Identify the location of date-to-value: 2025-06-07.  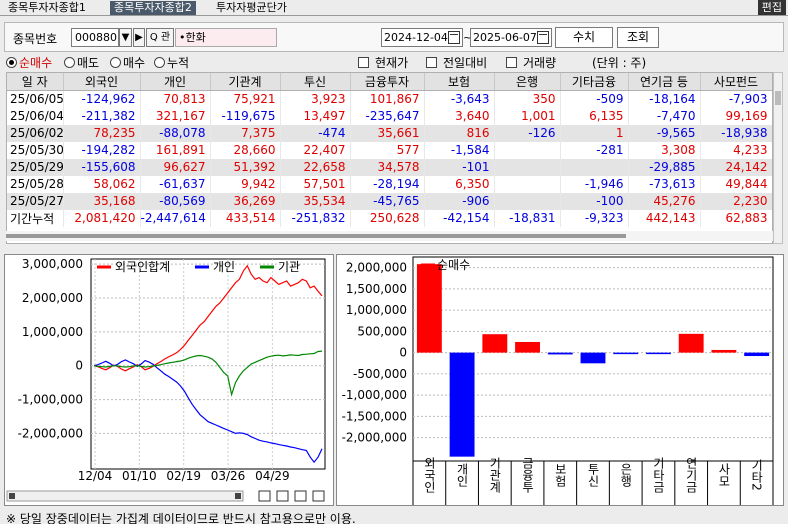
(505, 37).